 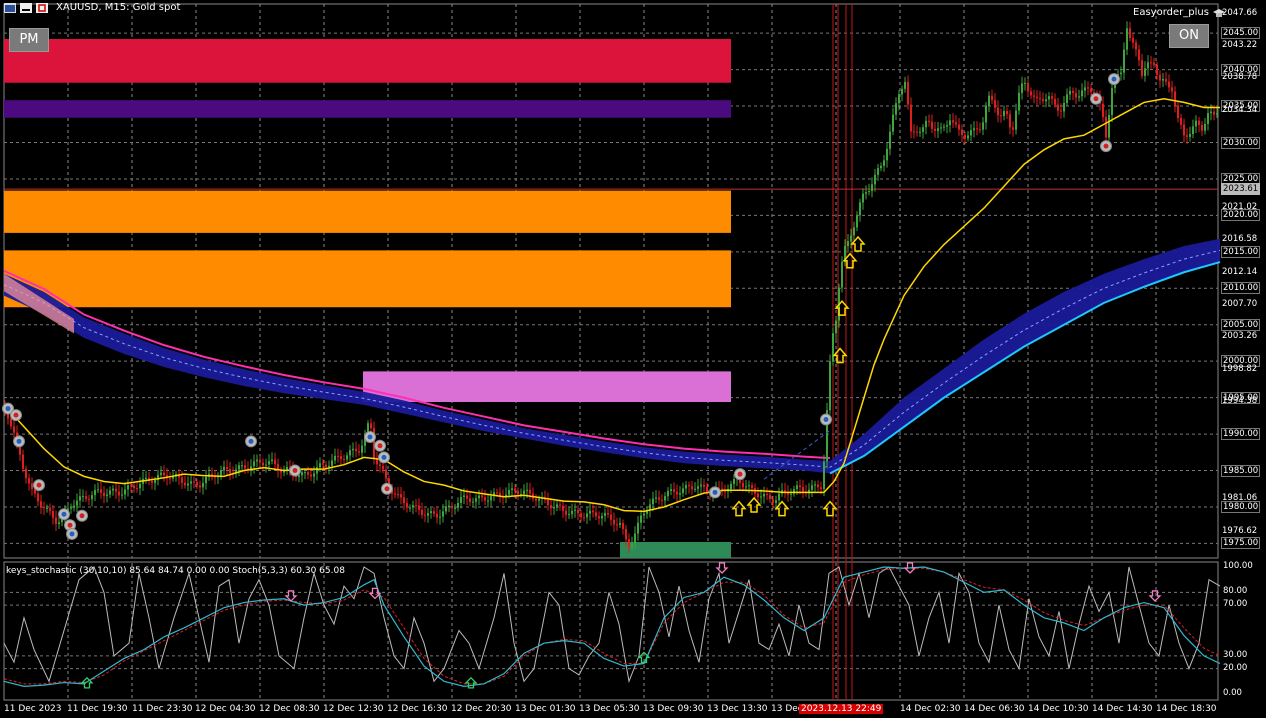 What do you see at coordinates (26, 7) in the screenshot?
I see `minimize-icon` at bounding box center [26, 7].